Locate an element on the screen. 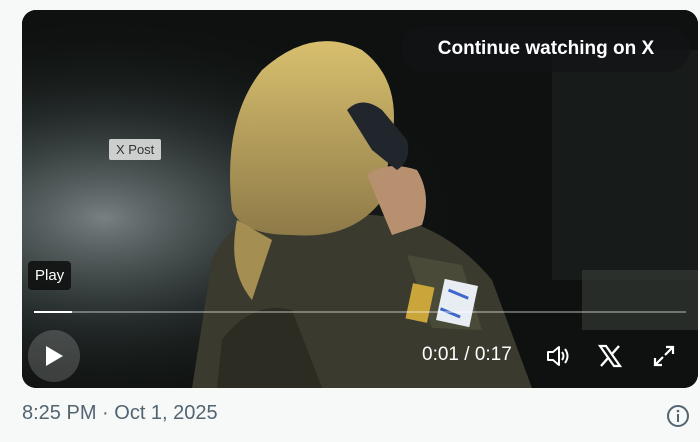  fullscreen-button is located at coordinates (664, 356).